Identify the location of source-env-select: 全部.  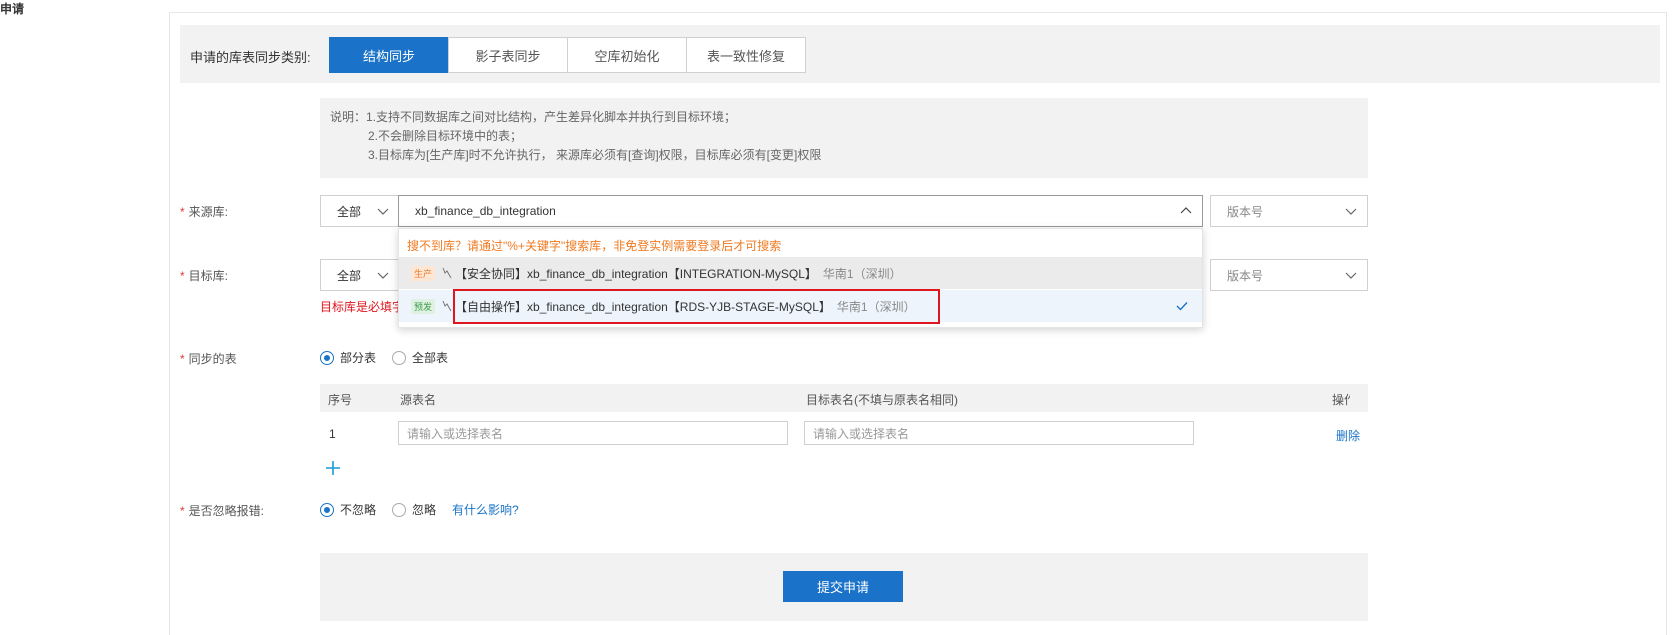
(360, 211).